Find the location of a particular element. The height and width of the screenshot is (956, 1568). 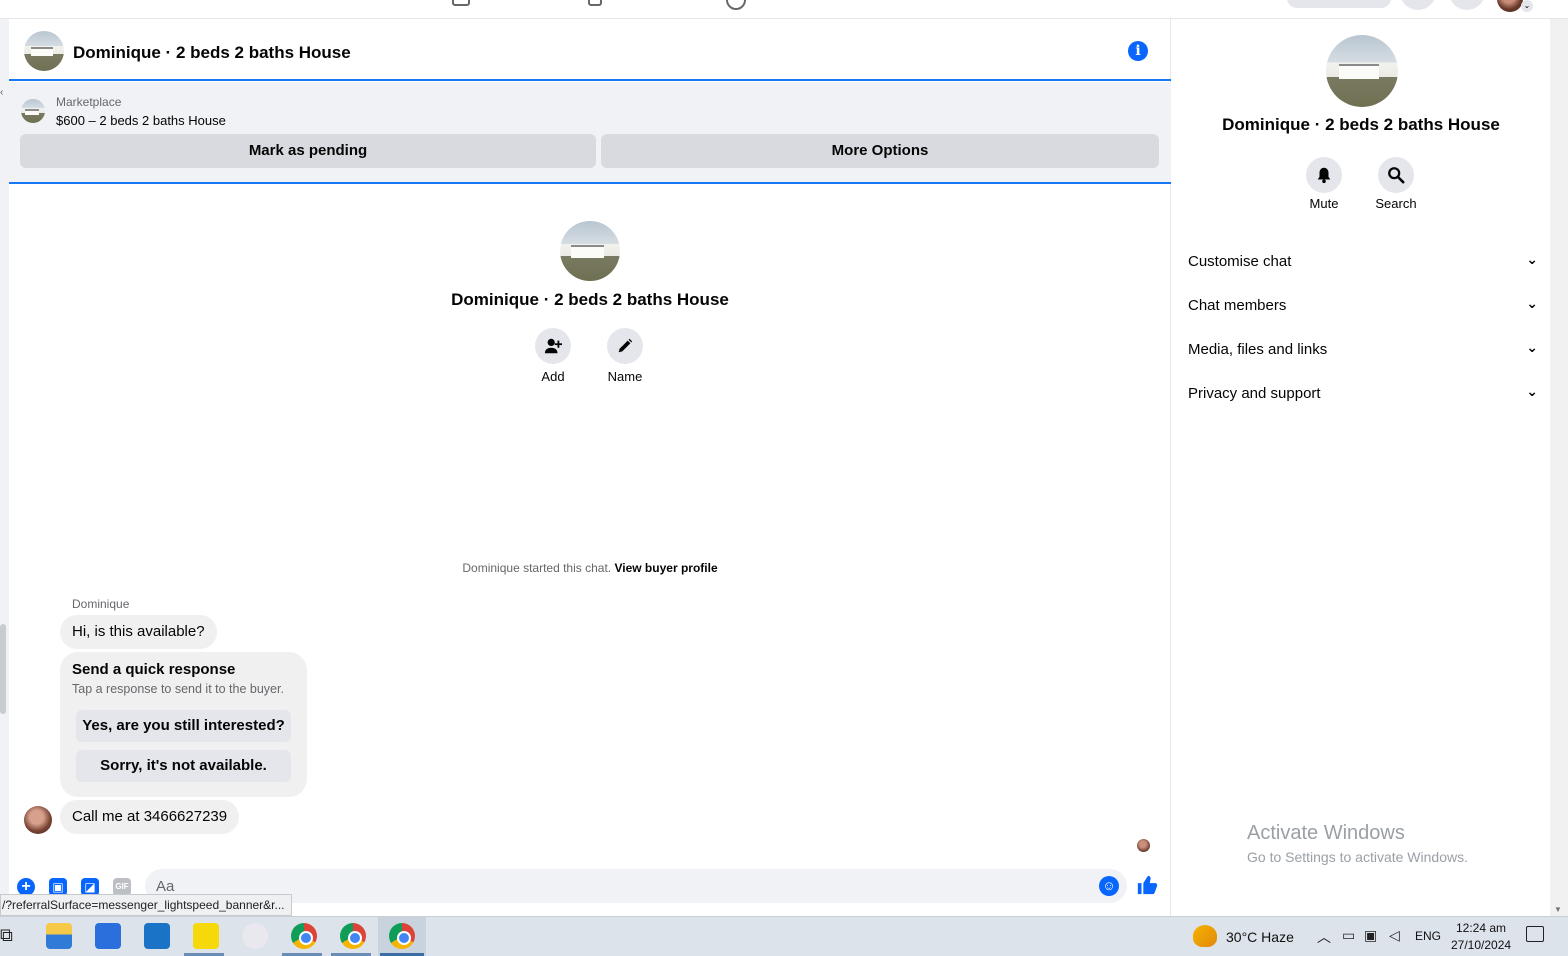

seen-receipt-avatar is located at coordinates (1143, 845).